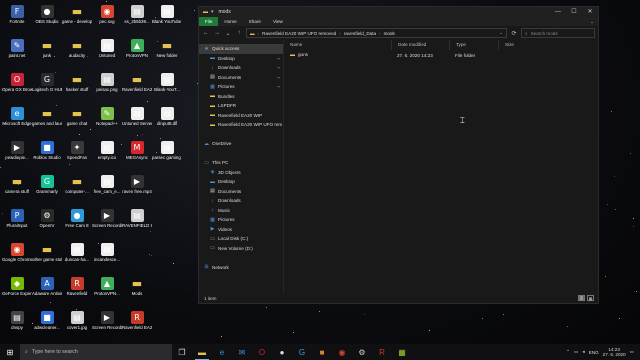  I want to click on breadcrumb-segment: Ravenfield EA20 WIP UFO removed, so click(299, 33).